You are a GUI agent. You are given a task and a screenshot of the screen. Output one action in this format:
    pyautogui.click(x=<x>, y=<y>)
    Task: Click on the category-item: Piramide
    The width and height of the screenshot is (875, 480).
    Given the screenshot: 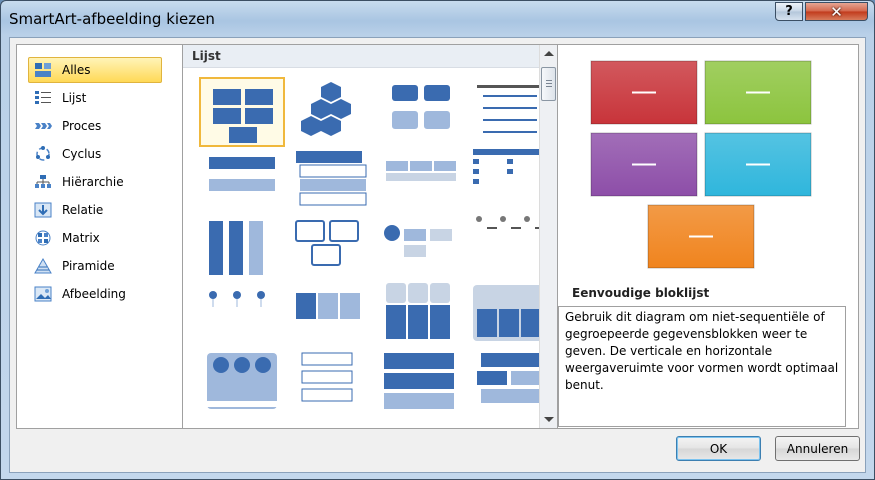 What is the action you would take?
    pyautogui.click(x=95, y=266)
    